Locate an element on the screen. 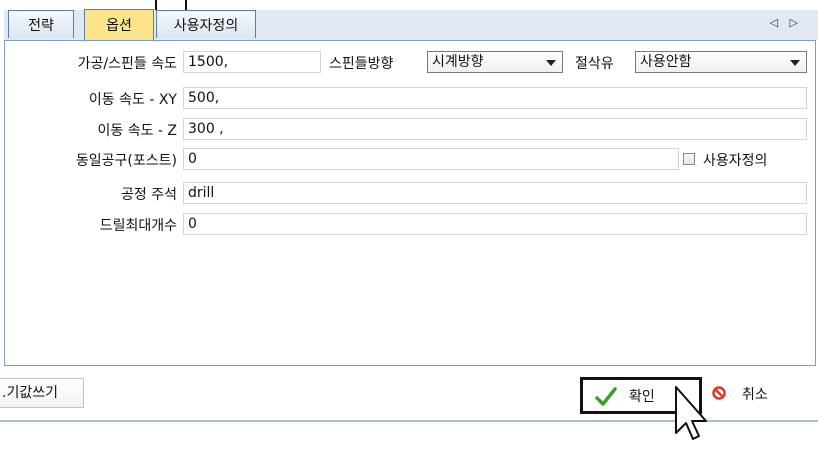  spindle-speed-input: 1500, is located at coordinates (252, 62).